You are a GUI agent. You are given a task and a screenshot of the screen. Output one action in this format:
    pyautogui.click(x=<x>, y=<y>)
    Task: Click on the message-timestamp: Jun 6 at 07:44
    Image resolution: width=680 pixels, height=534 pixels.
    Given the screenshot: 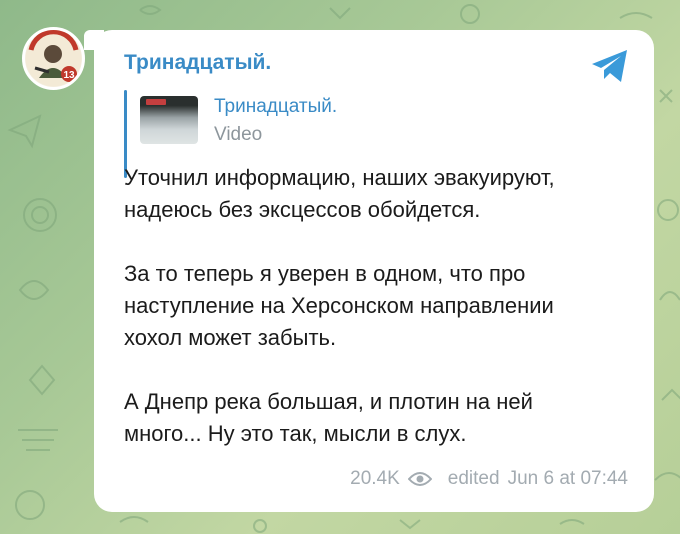 What is the action you would take?
    pyautogui.click(x=567, y=478)
    